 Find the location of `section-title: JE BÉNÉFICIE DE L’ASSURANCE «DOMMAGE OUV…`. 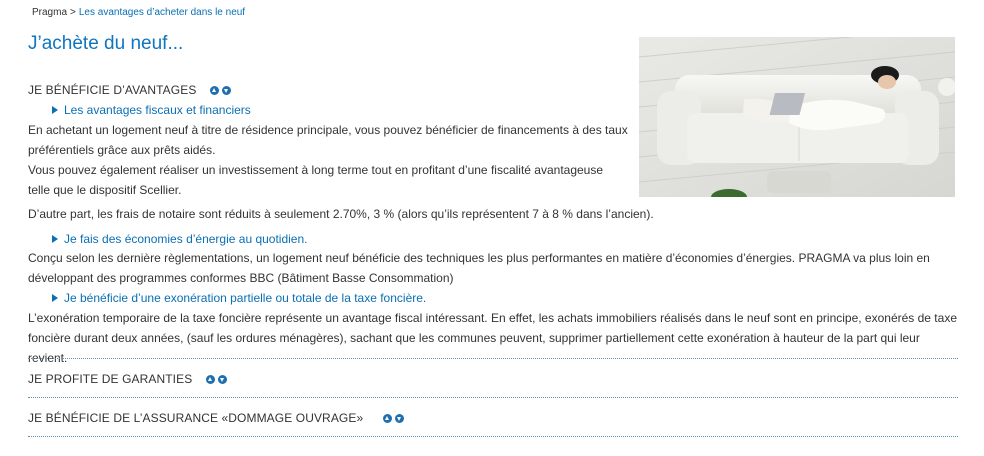

section-title: JE BÉNÉFICIE DE L’ASSURANCE «DOMMAGE OUV… is located at coordinates (196, 418).